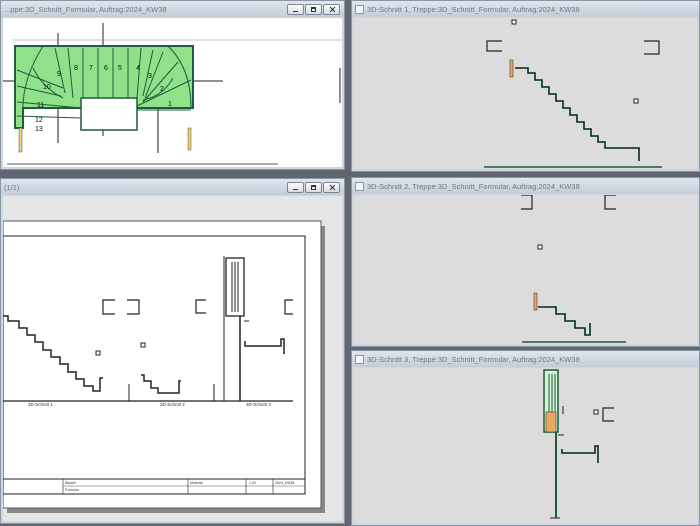 This screenshot has width=700, height=526. Describe the element at coordinates (150, 76) in the screenshot. I see `step-number: 3` at that location.